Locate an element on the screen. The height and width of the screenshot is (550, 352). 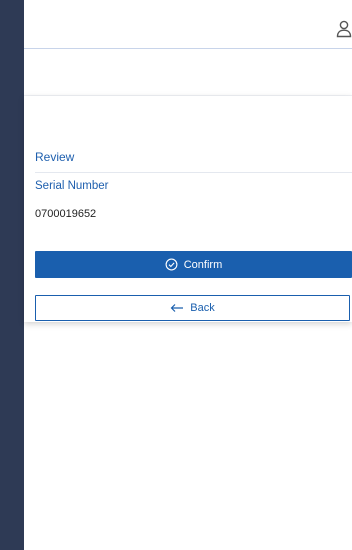
arrow-left-icon is located at coordinates (177, 308).